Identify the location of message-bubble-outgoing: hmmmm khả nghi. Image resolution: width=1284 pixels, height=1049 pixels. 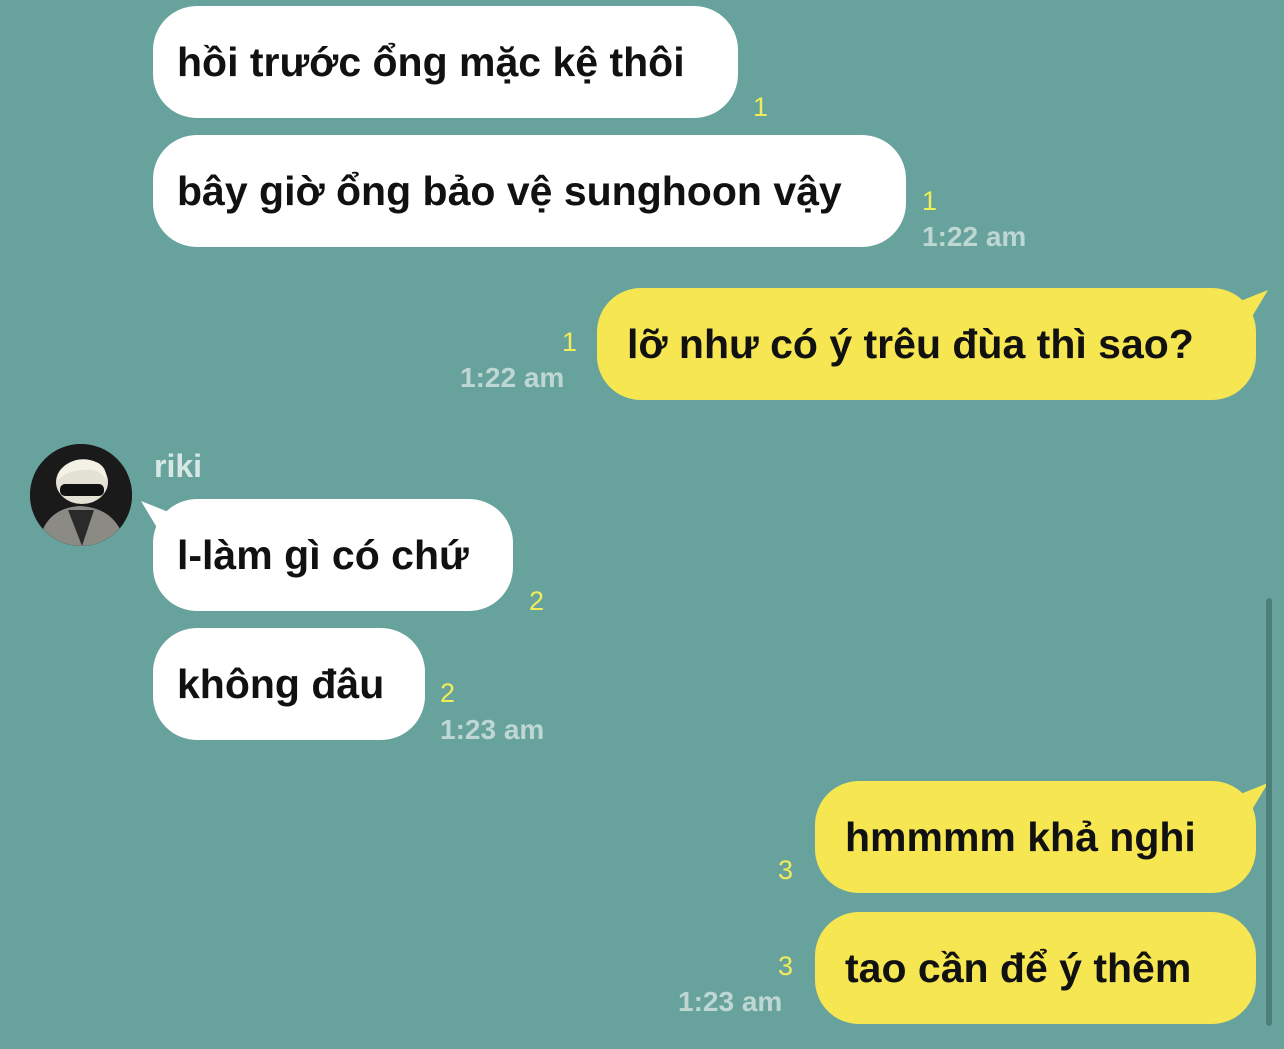
(1035, 837).